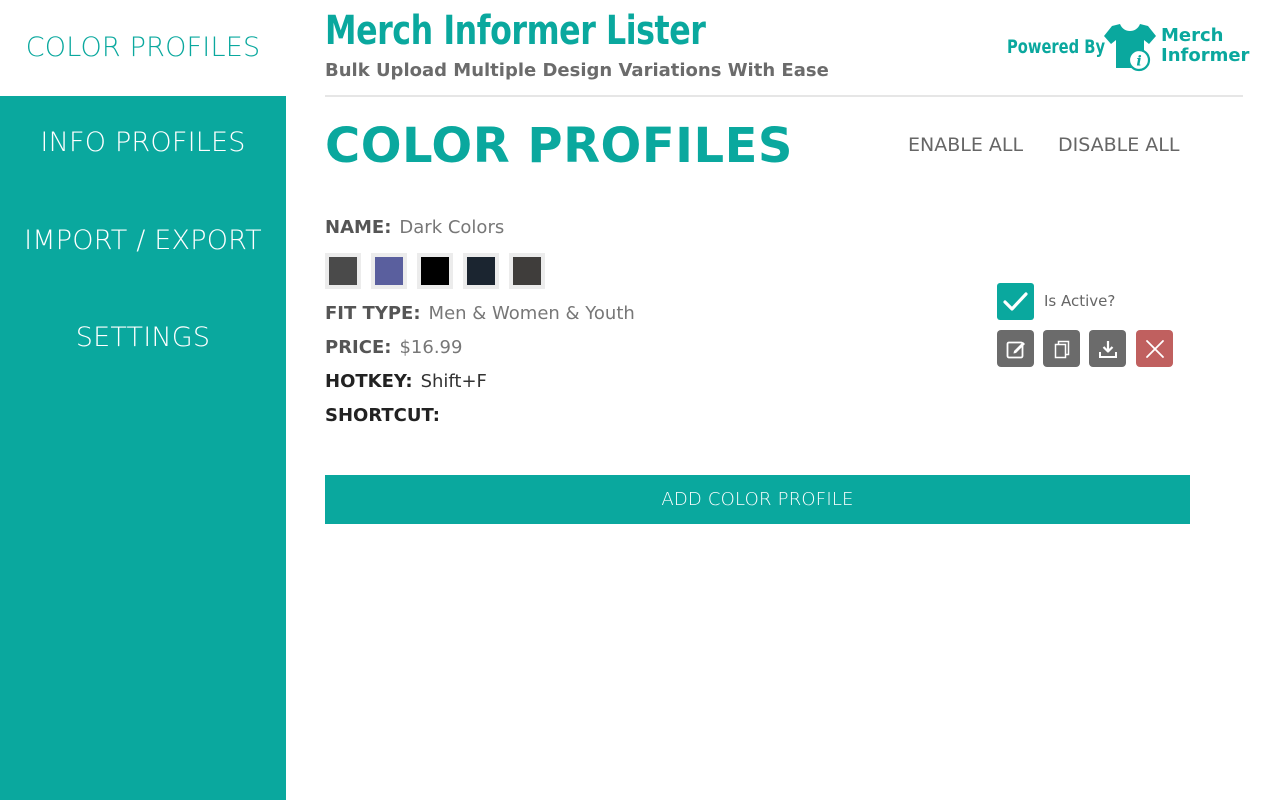 The height and width of the screenshot is (800, 1280). I want to click on svg-text: i, so click(1138, 62).